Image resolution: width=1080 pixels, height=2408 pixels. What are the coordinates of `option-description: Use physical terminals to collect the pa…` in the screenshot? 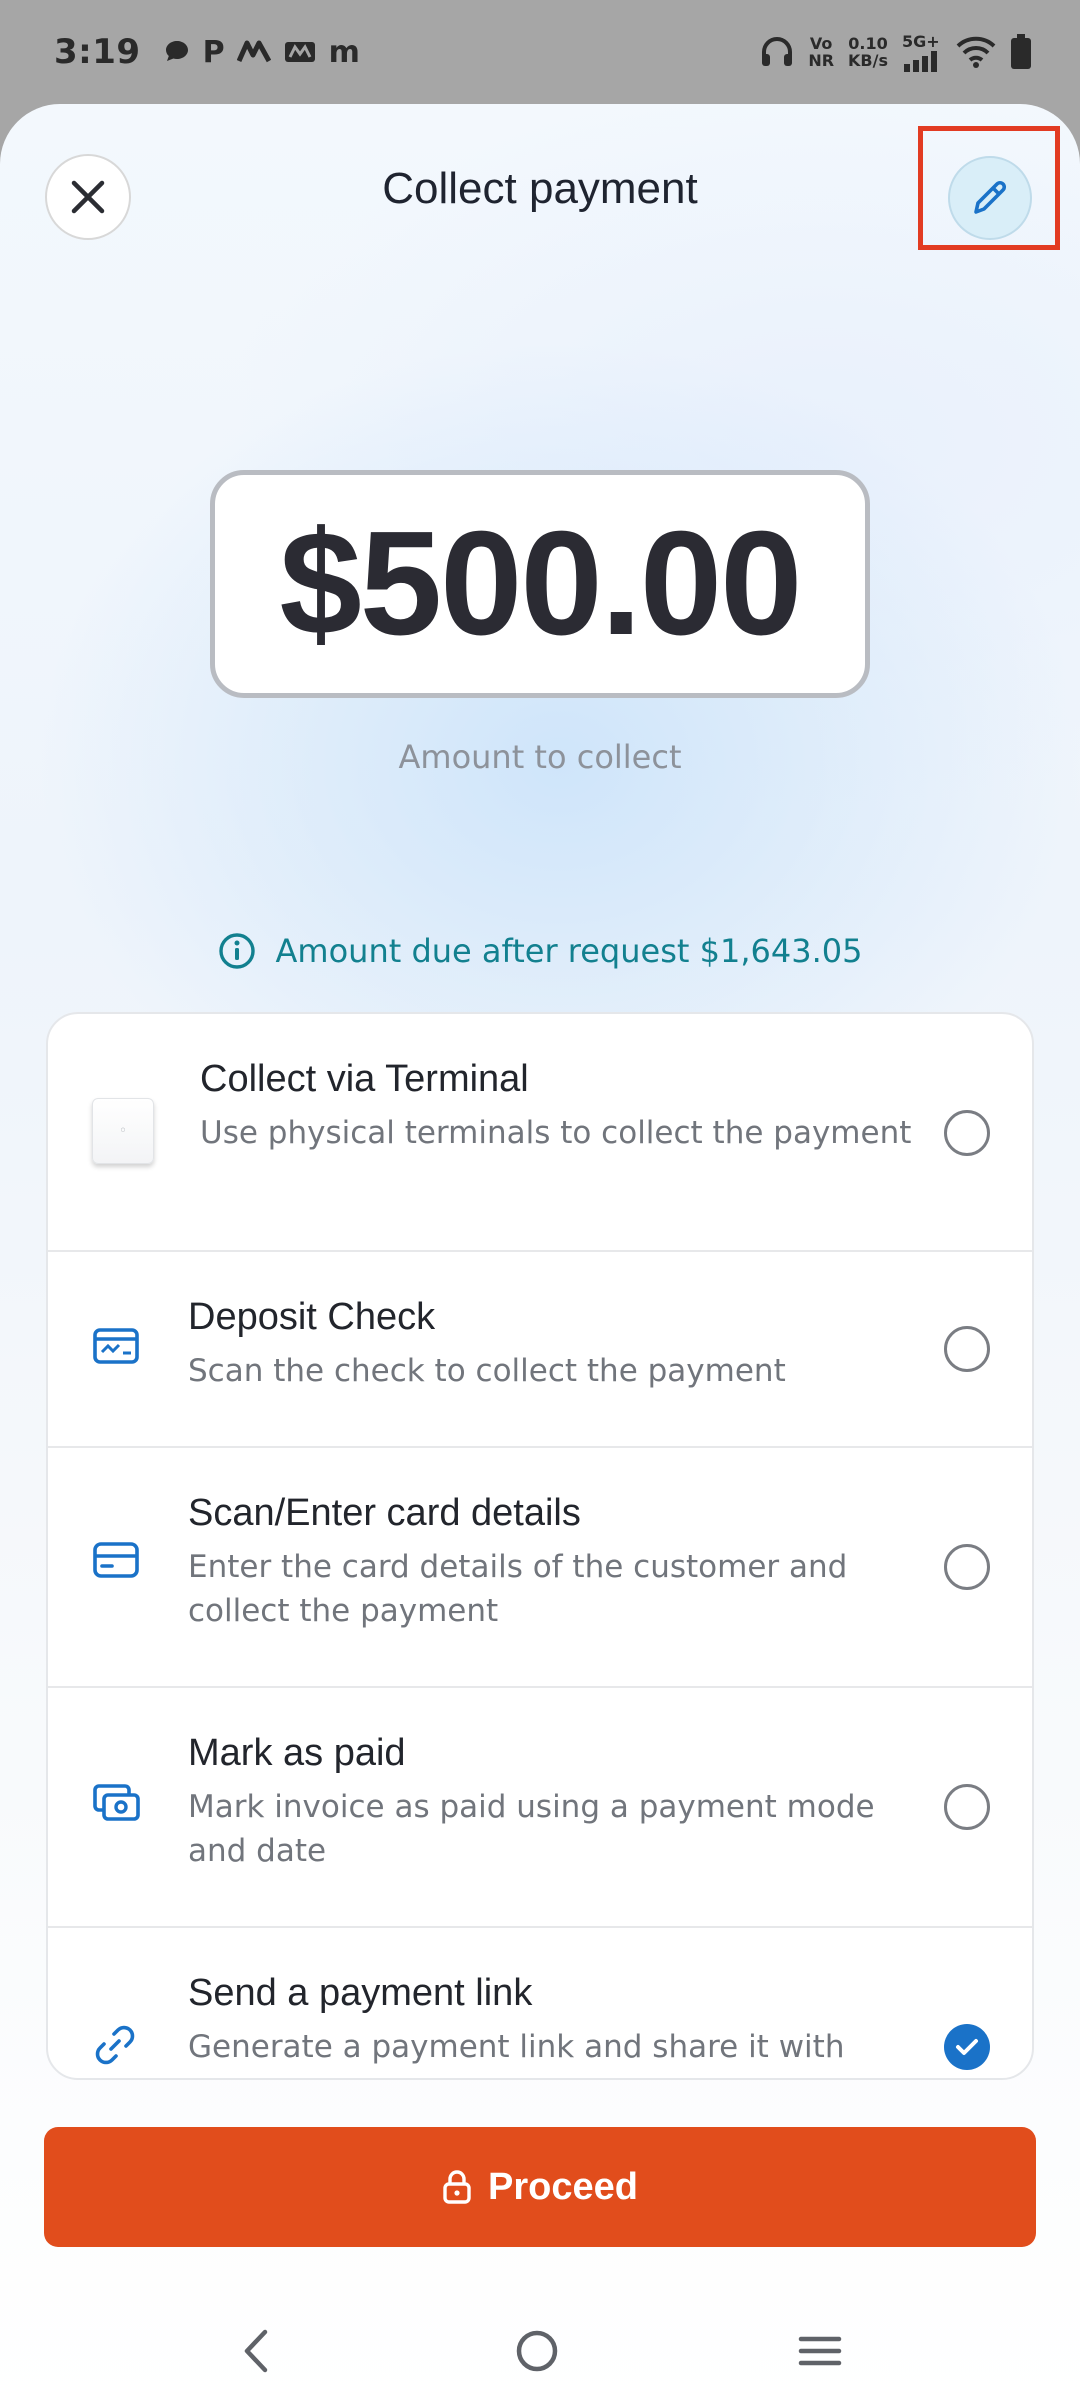 It's located at (556, 1133).